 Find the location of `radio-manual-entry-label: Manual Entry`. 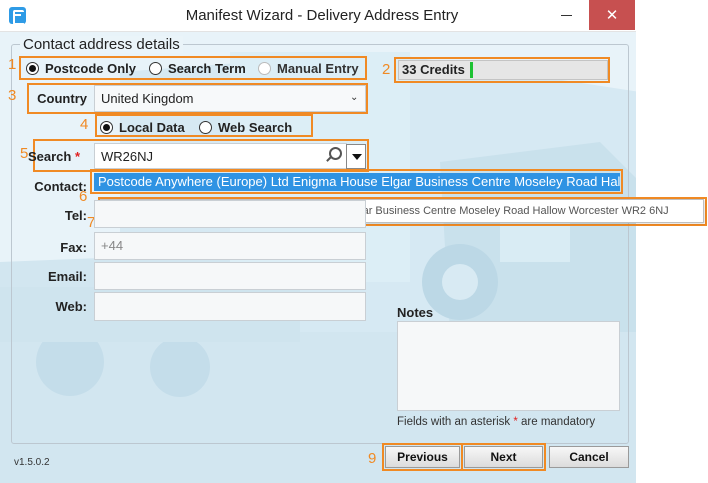

radio-manual-entry-label: Manual Entry is located at coordinates (318, 68).